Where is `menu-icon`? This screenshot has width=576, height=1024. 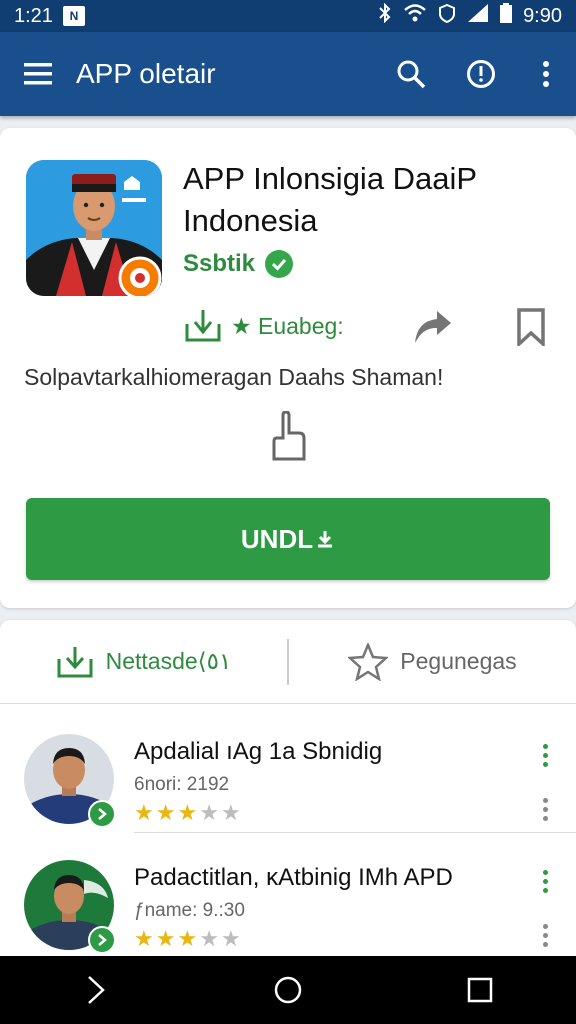
menu-icon is located at coordinates (38, 74).